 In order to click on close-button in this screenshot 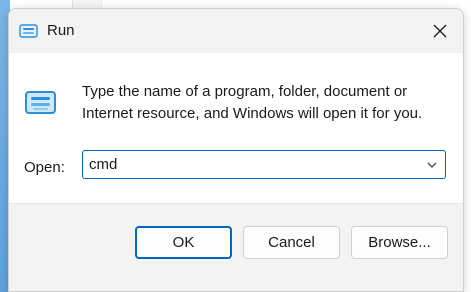, I will do `click(440, 31)`.